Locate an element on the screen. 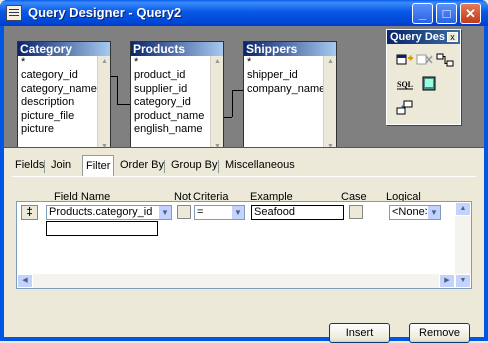  table-title: Shippers is located at coordinates (290, 49).